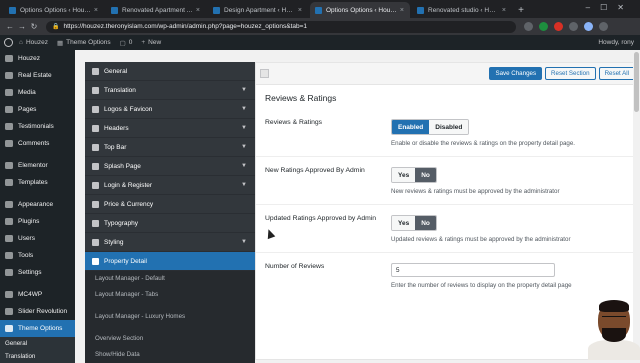 The image size is (640, 363). What do you see at coordinates (170, 317) in the screenshot?
I see `options-subnav-item: Layout Manager - Luxury Homes` at bounding box center [170, 317].